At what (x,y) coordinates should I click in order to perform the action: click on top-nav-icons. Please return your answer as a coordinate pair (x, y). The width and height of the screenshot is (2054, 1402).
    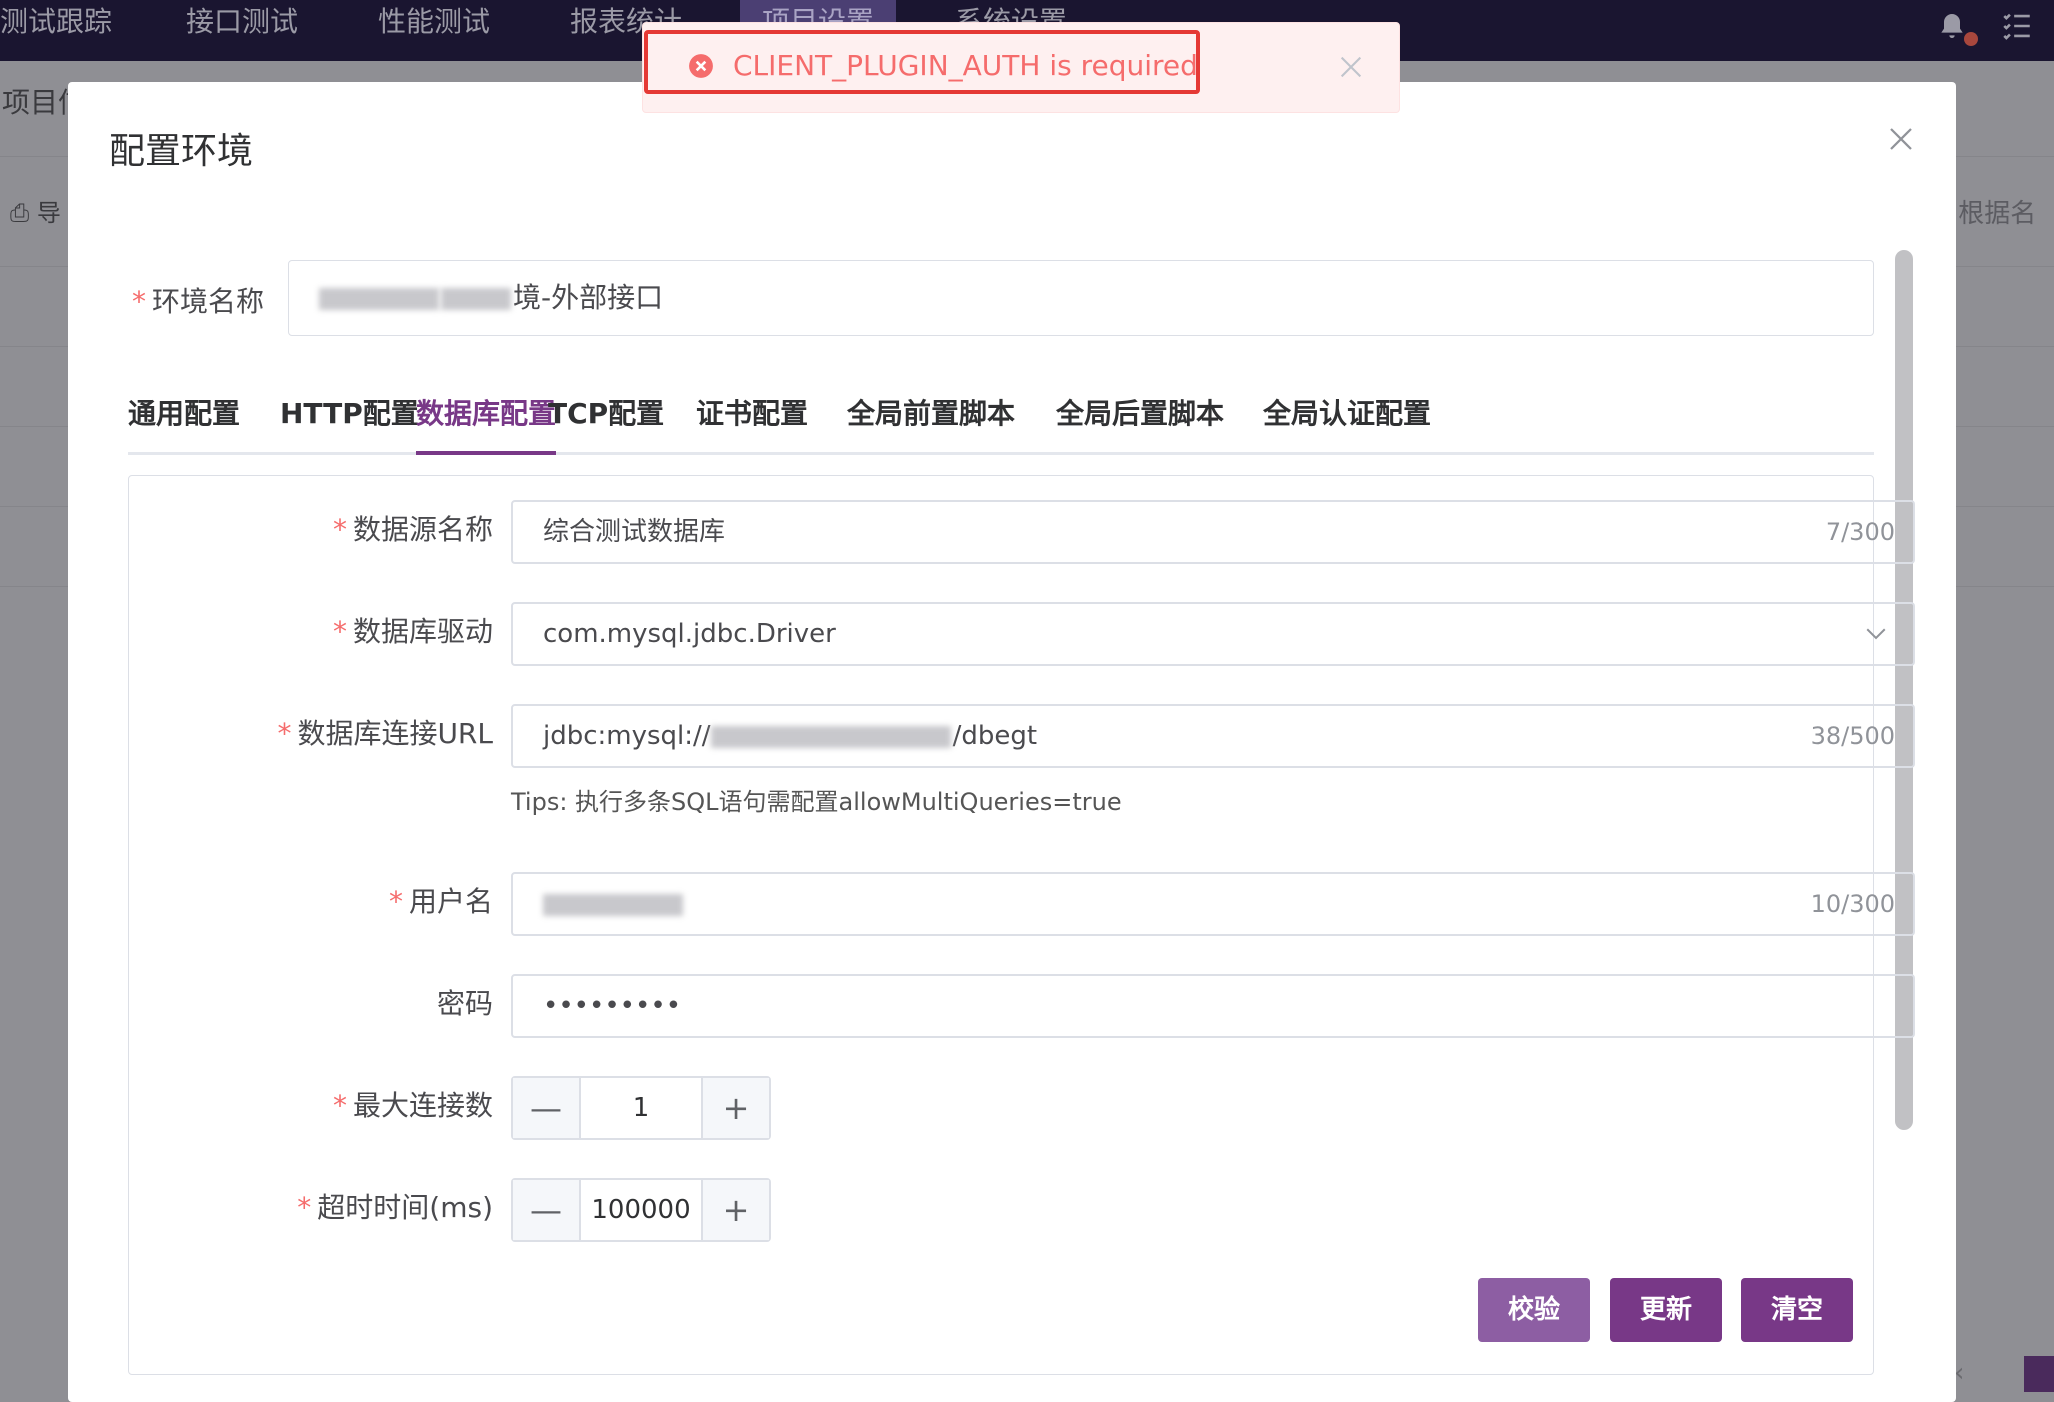
    Looking at the image, I should click on (1985, 28).